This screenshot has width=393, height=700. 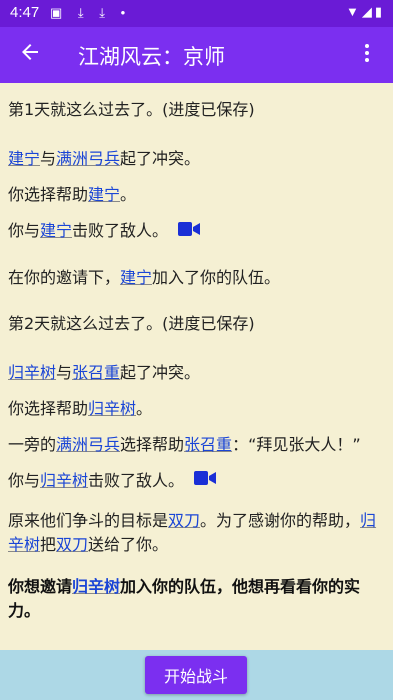 I want to click on app-bar: 江湖风云：京师, so click(x=196, y=55).